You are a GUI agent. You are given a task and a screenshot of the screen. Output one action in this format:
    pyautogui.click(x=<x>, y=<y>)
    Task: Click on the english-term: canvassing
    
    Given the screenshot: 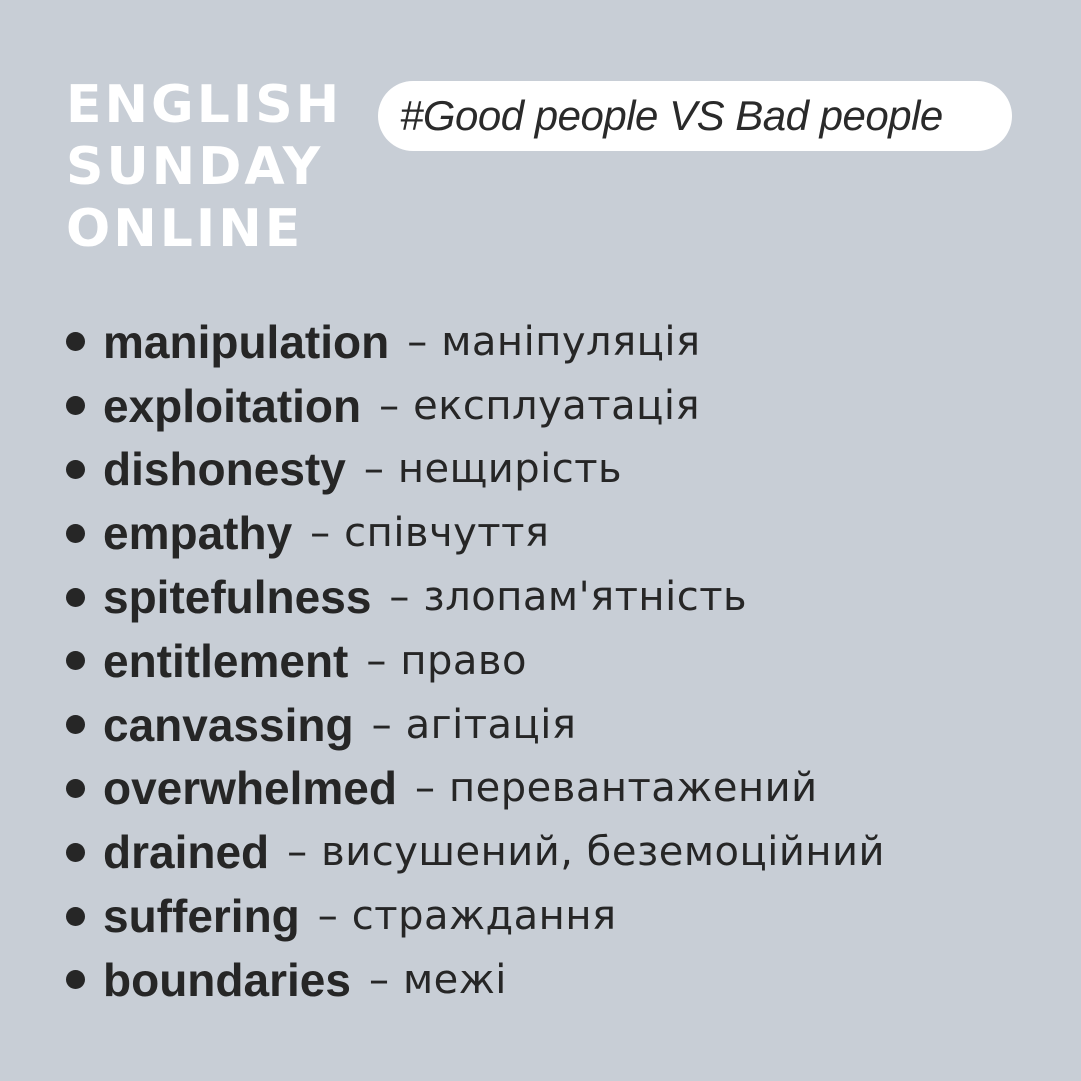 What is the action you would take?
    pyautogui.click(x=228, y=724)
    